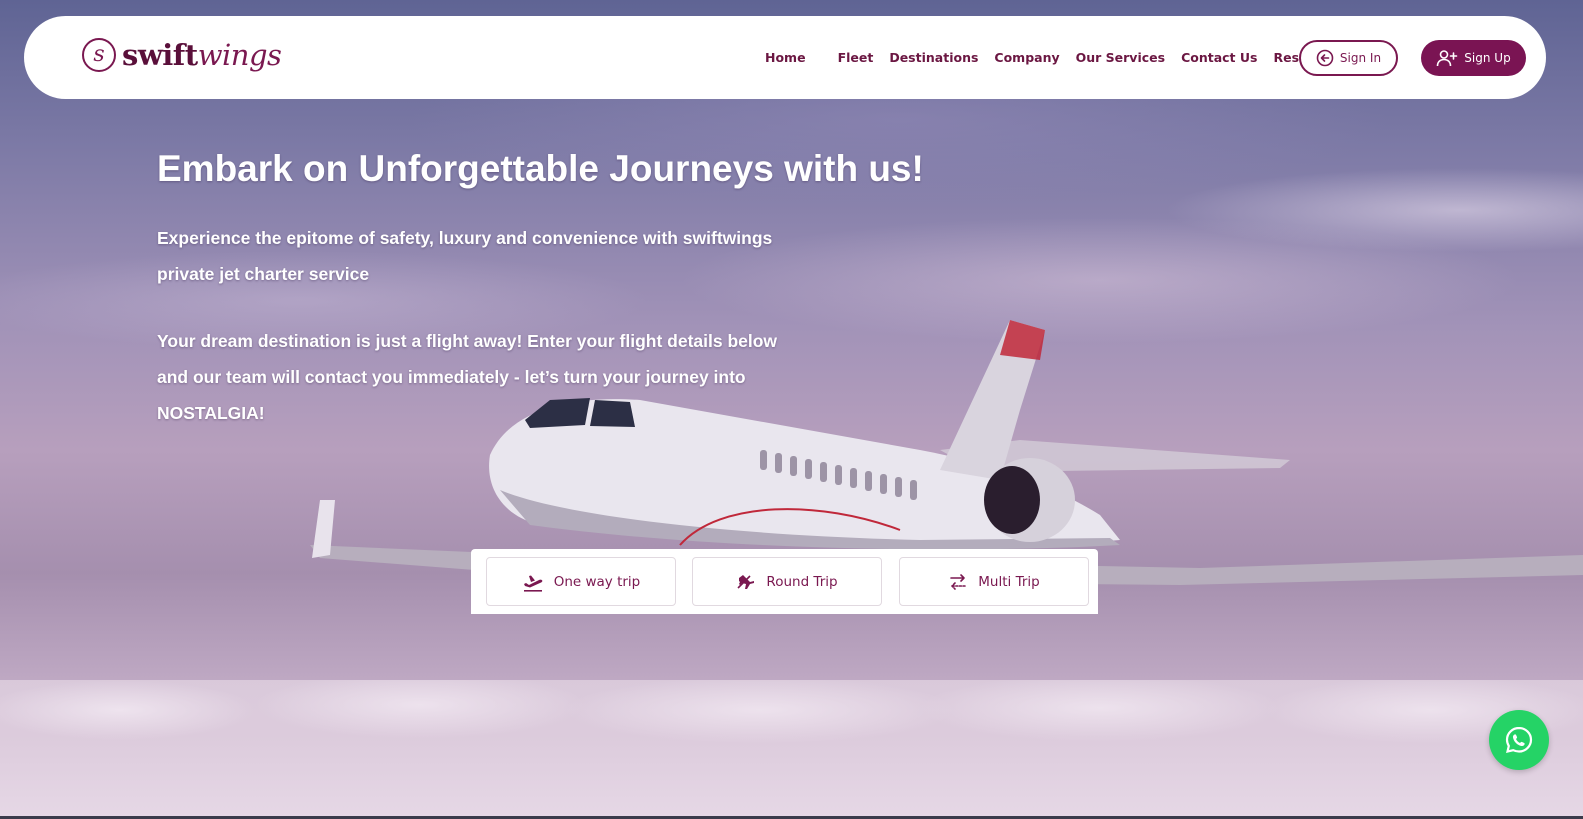 The height and width of the screenshot is (819, 1583). What do you see at coordinates (99, 55) in the screenshot?
I see `logo-mark-icon: s` at bounding box center [99, 55].